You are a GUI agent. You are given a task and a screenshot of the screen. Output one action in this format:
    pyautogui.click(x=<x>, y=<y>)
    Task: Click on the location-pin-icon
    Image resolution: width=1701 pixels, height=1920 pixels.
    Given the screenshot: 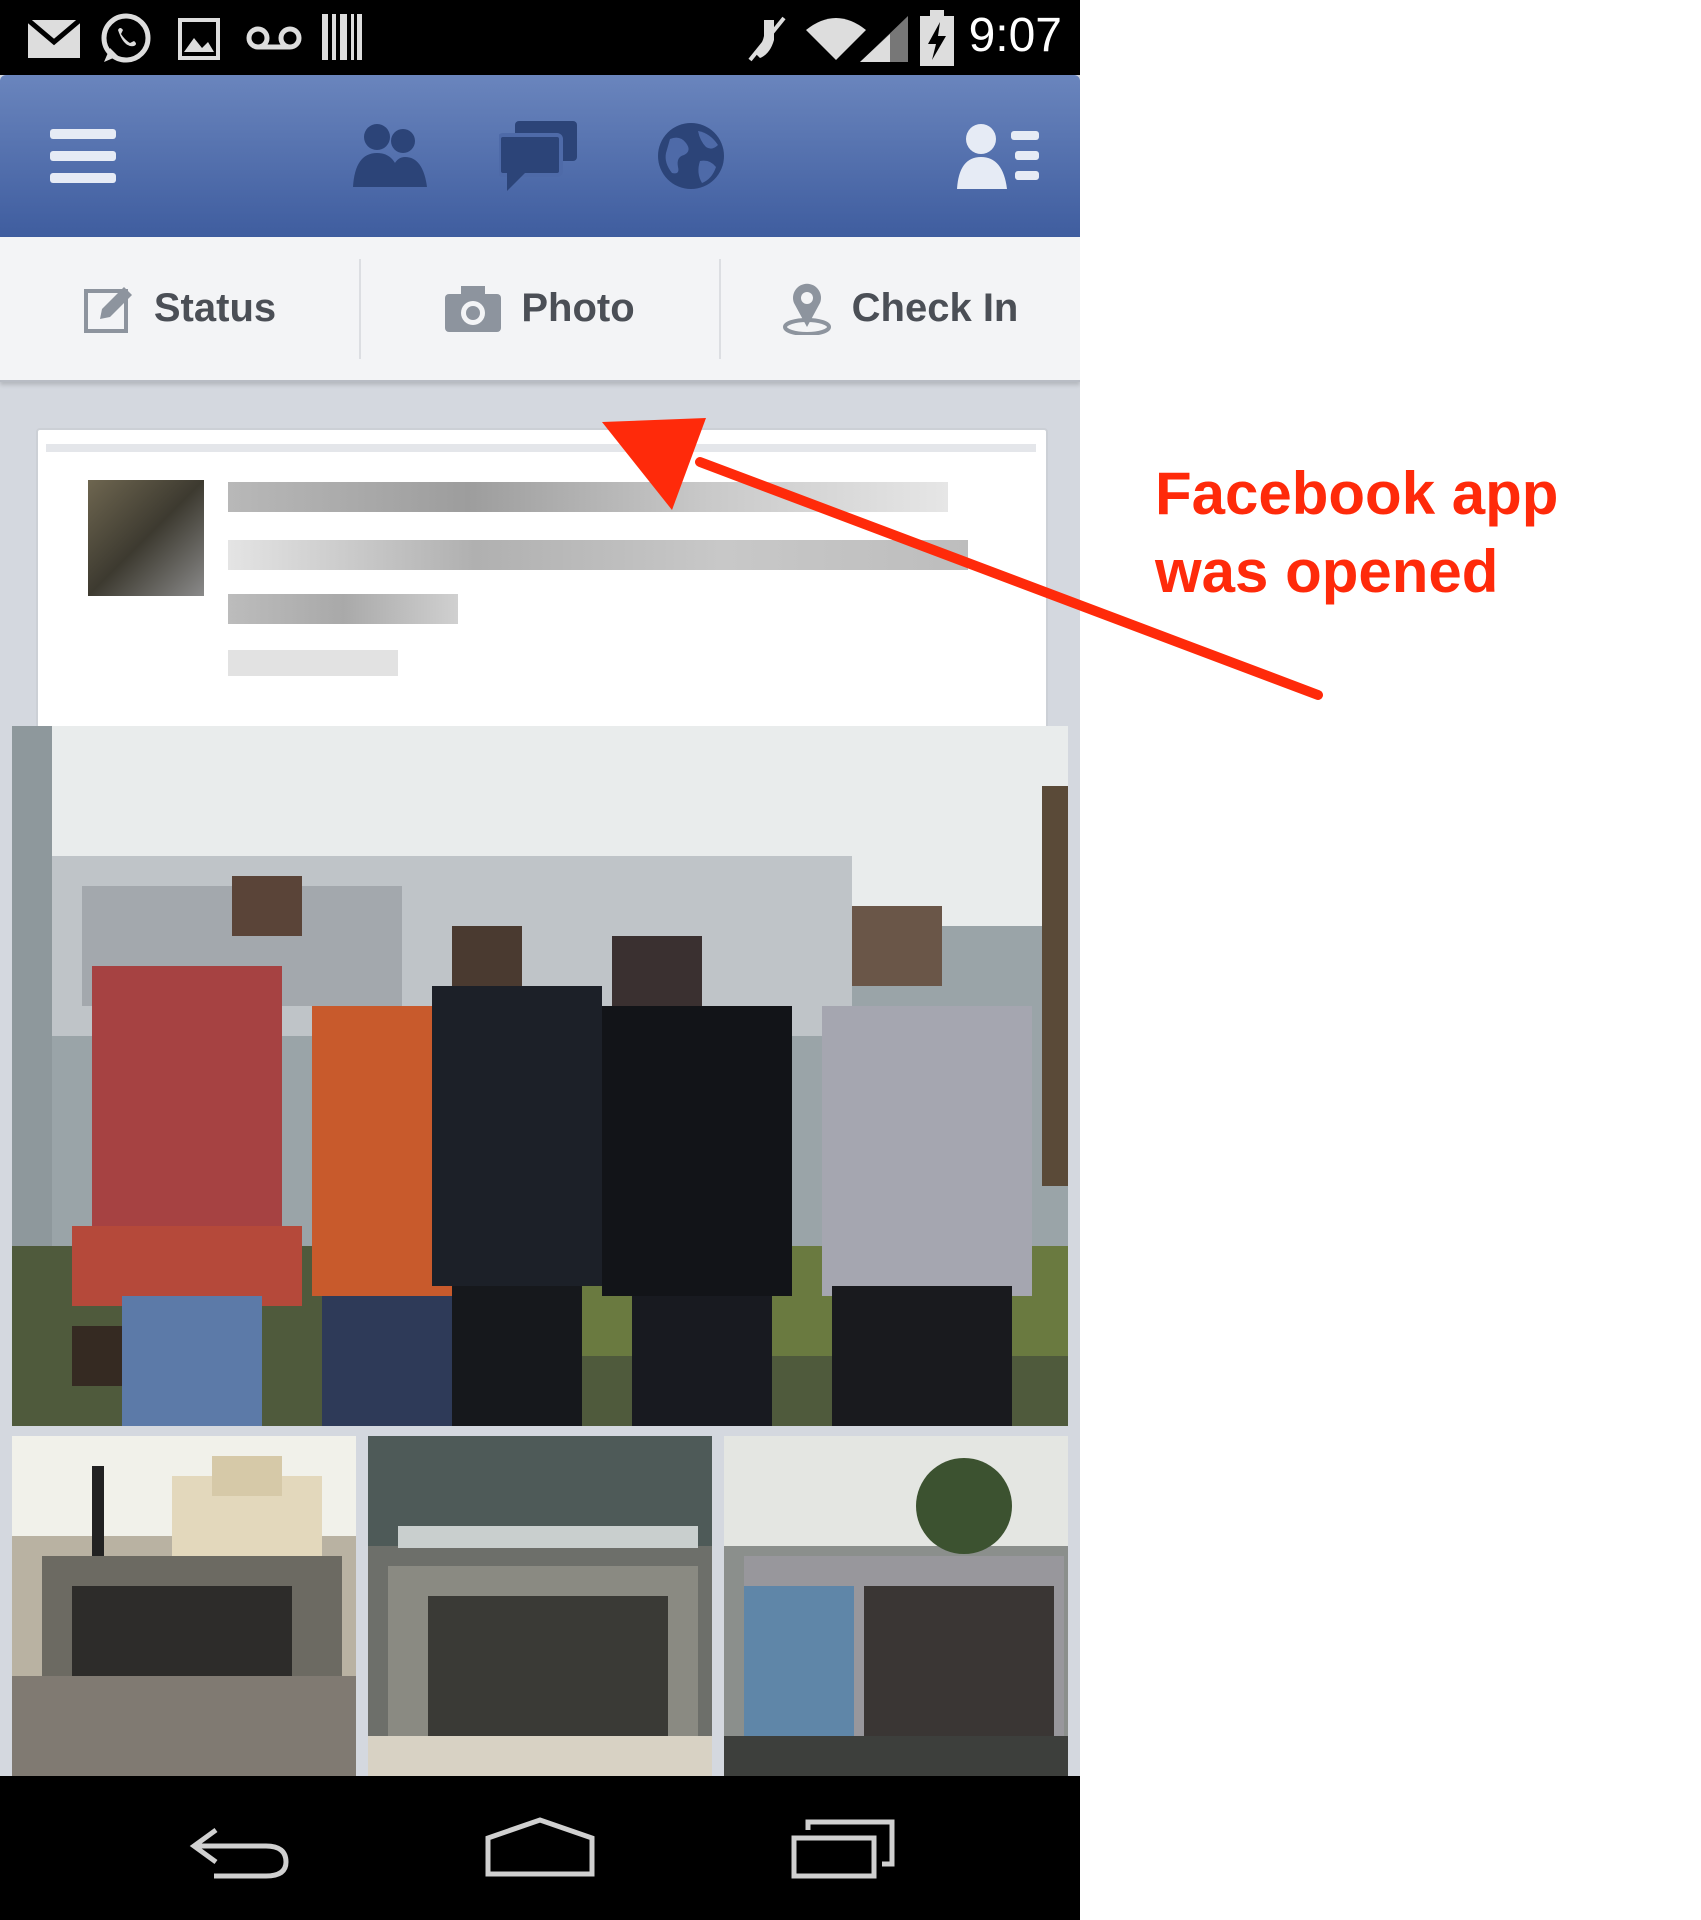 What is the action you would take?
    pyautogui.click(x=806, y=309)
    